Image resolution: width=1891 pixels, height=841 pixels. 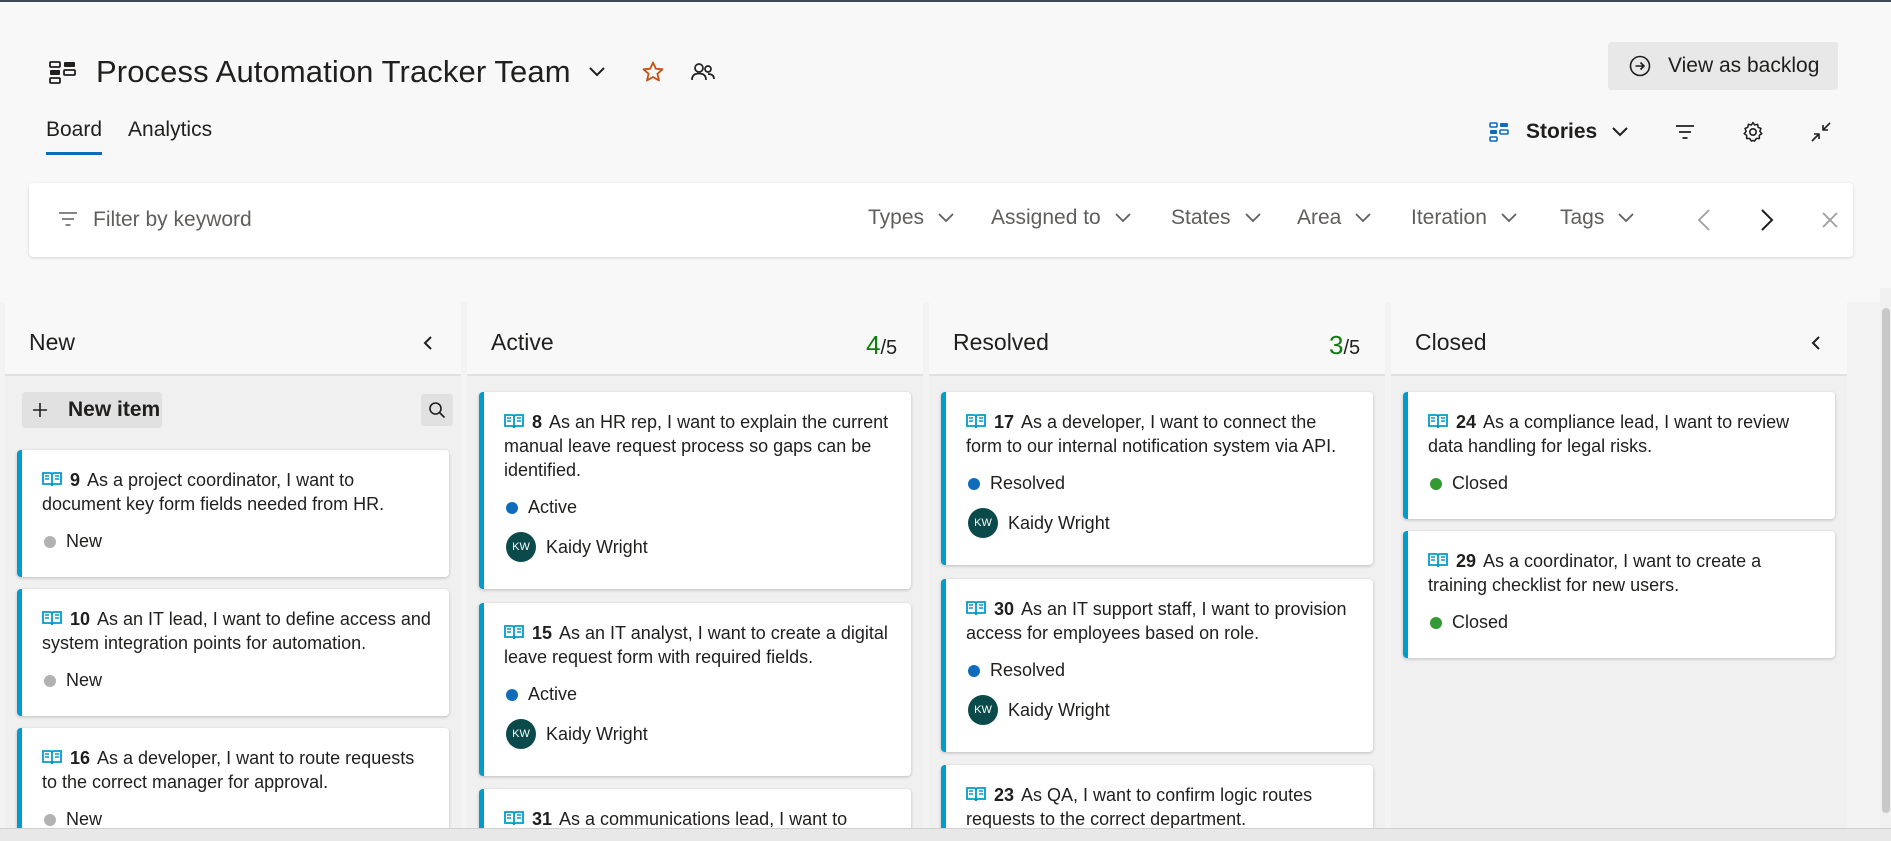 I want to click on card-state: New, so click(x=73, y=541).